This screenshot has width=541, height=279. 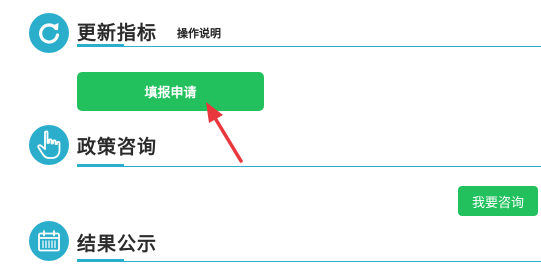 I want to click on calendar-icon, so click(x=49, y=241).